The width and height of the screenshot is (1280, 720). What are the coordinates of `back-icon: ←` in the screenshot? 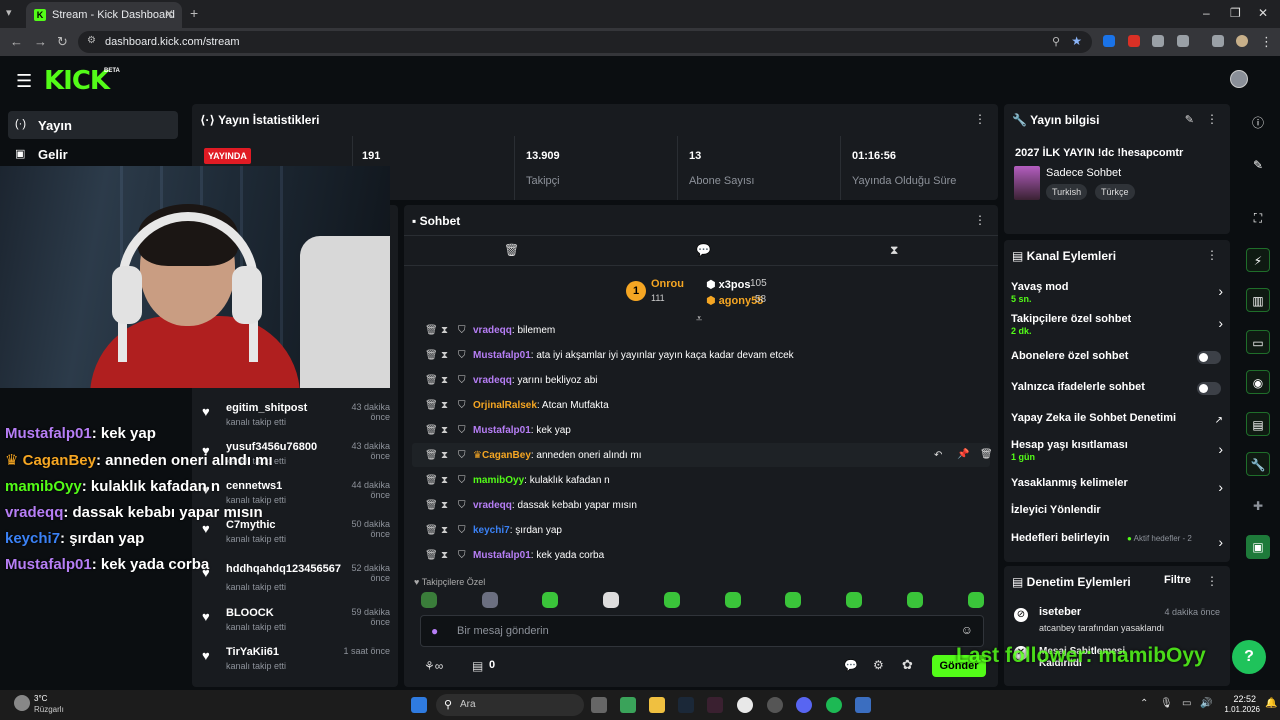 It's located at (16, 41).